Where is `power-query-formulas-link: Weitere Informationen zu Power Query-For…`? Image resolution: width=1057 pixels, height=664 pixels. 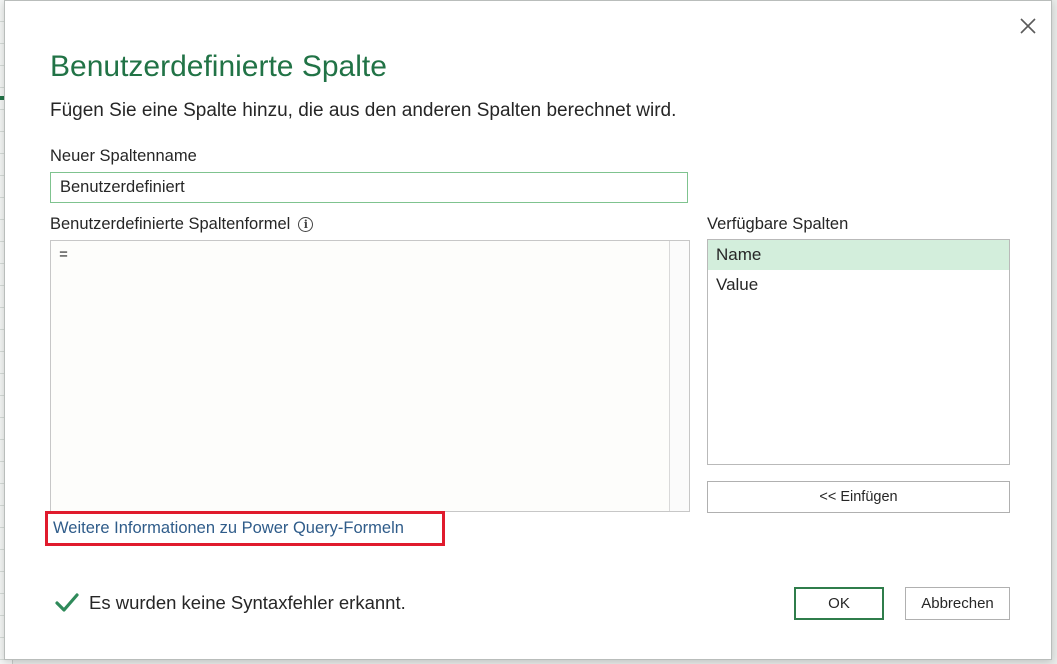
power-query-formulas-link: Weitere Informationen zu Power Query-For… is located at coordinates (245, 528).